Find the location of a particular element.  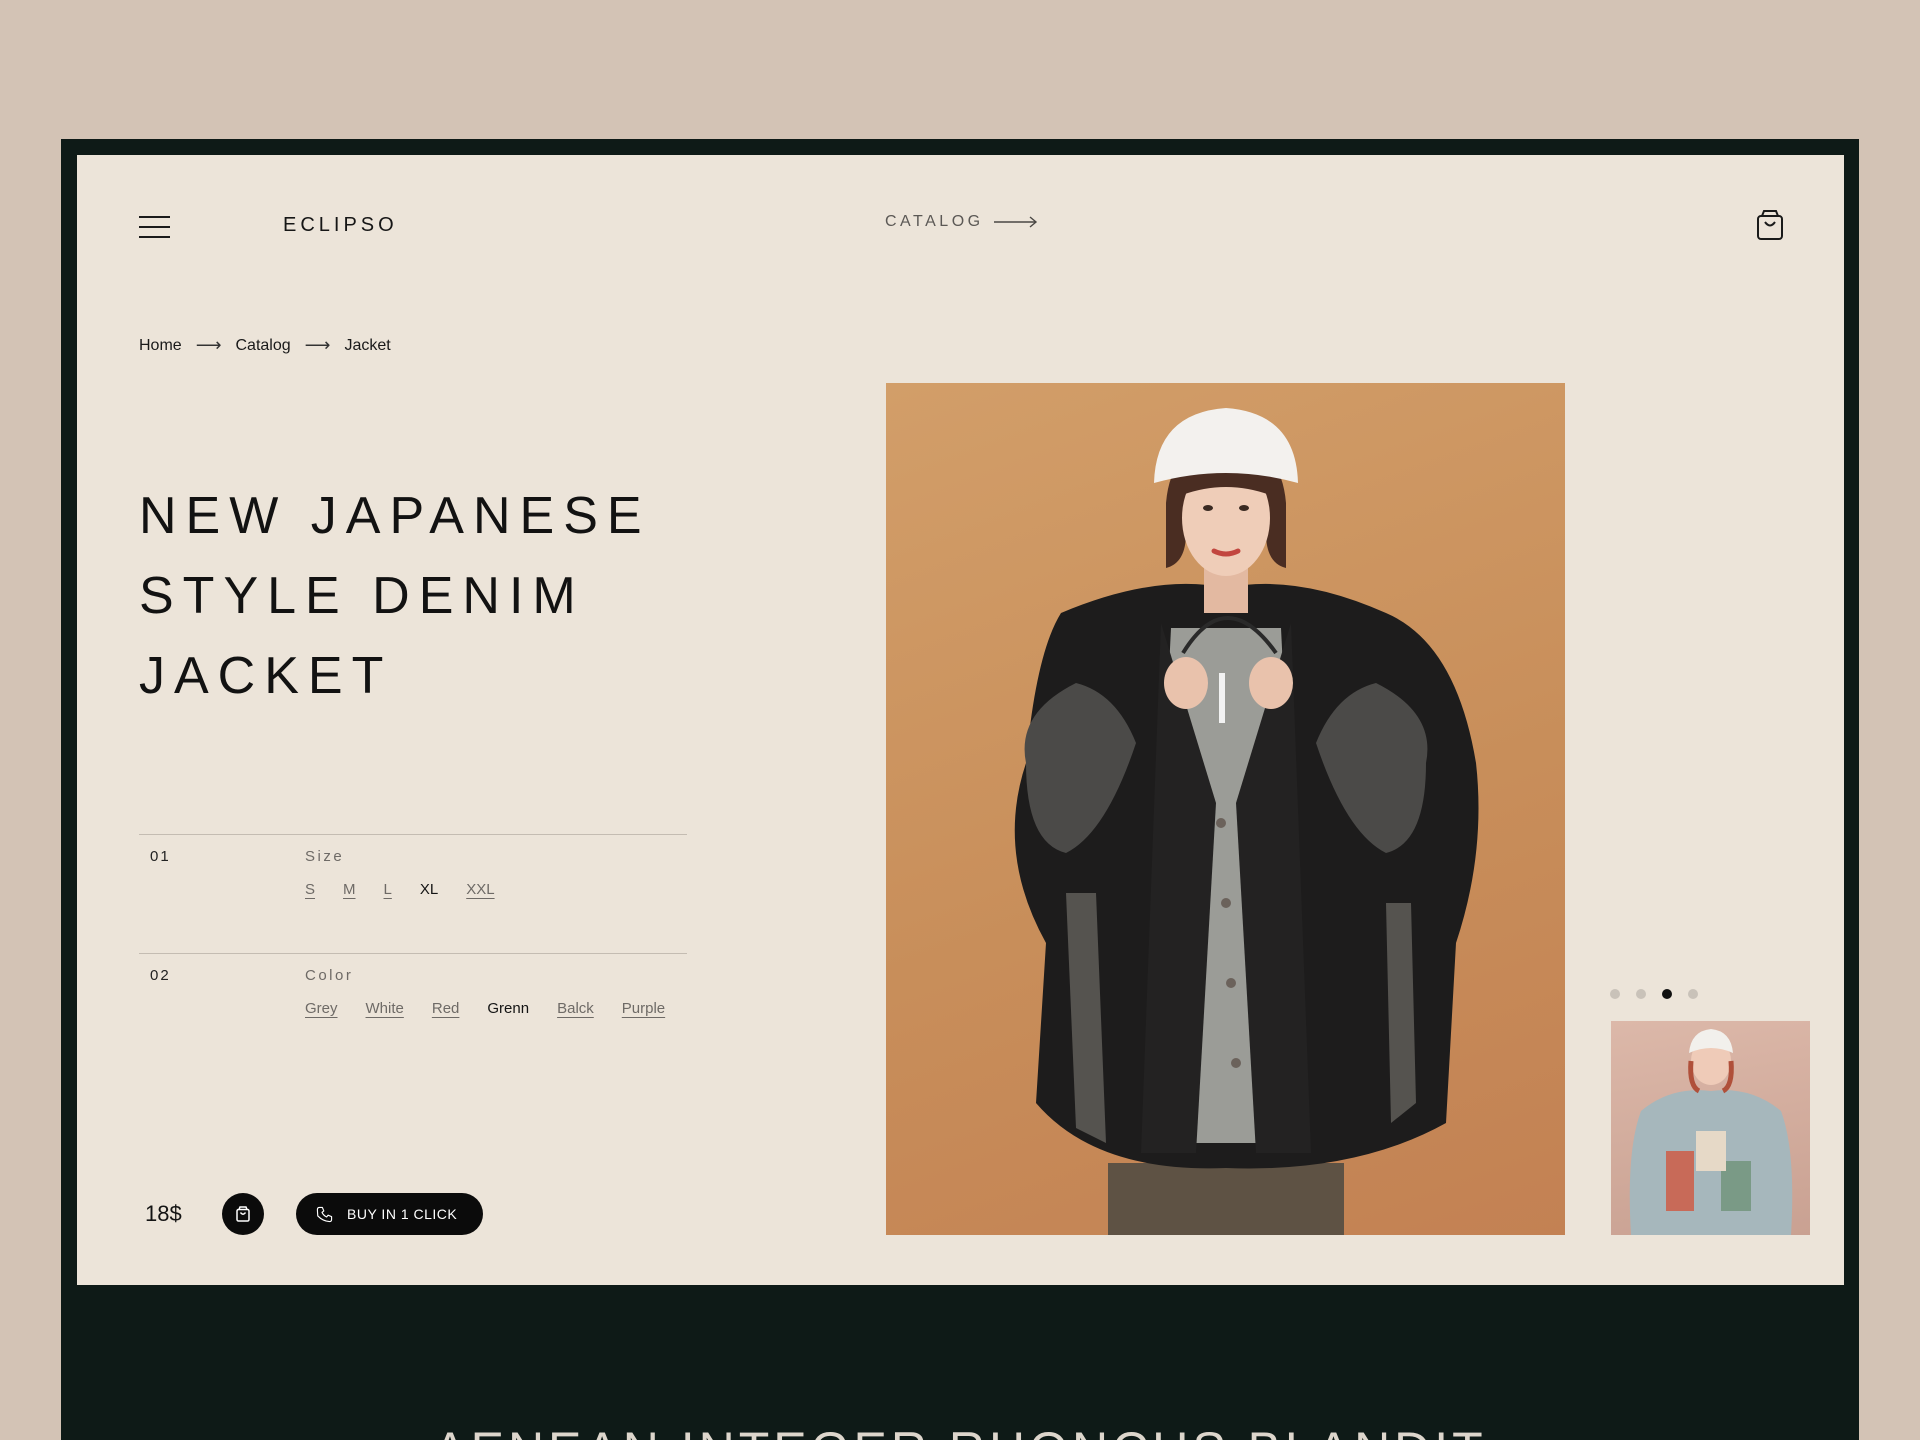

brand-logo: ECLIPSO is located at coordinates (340, 225).